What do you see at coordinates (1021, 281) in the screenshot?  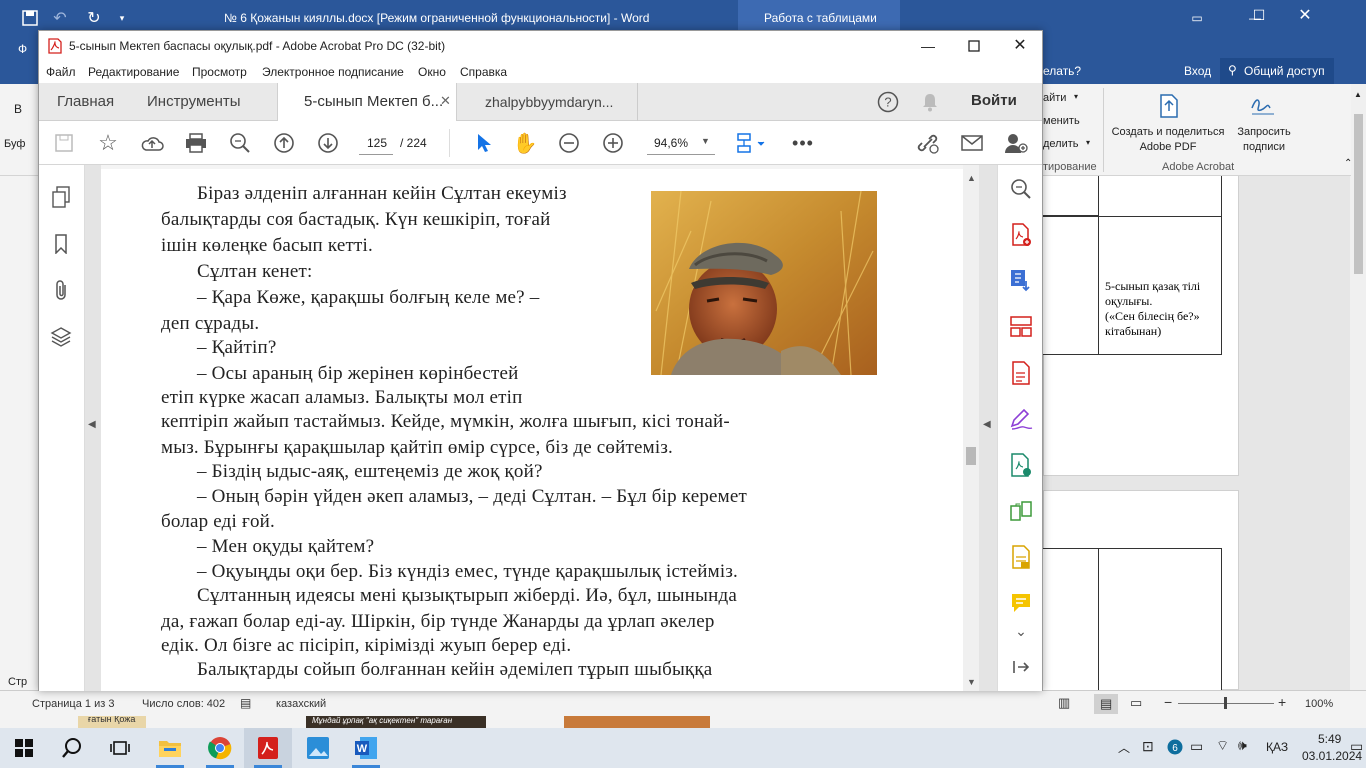 I see `export-pdf-icon` at bounding box center [1021, 281].